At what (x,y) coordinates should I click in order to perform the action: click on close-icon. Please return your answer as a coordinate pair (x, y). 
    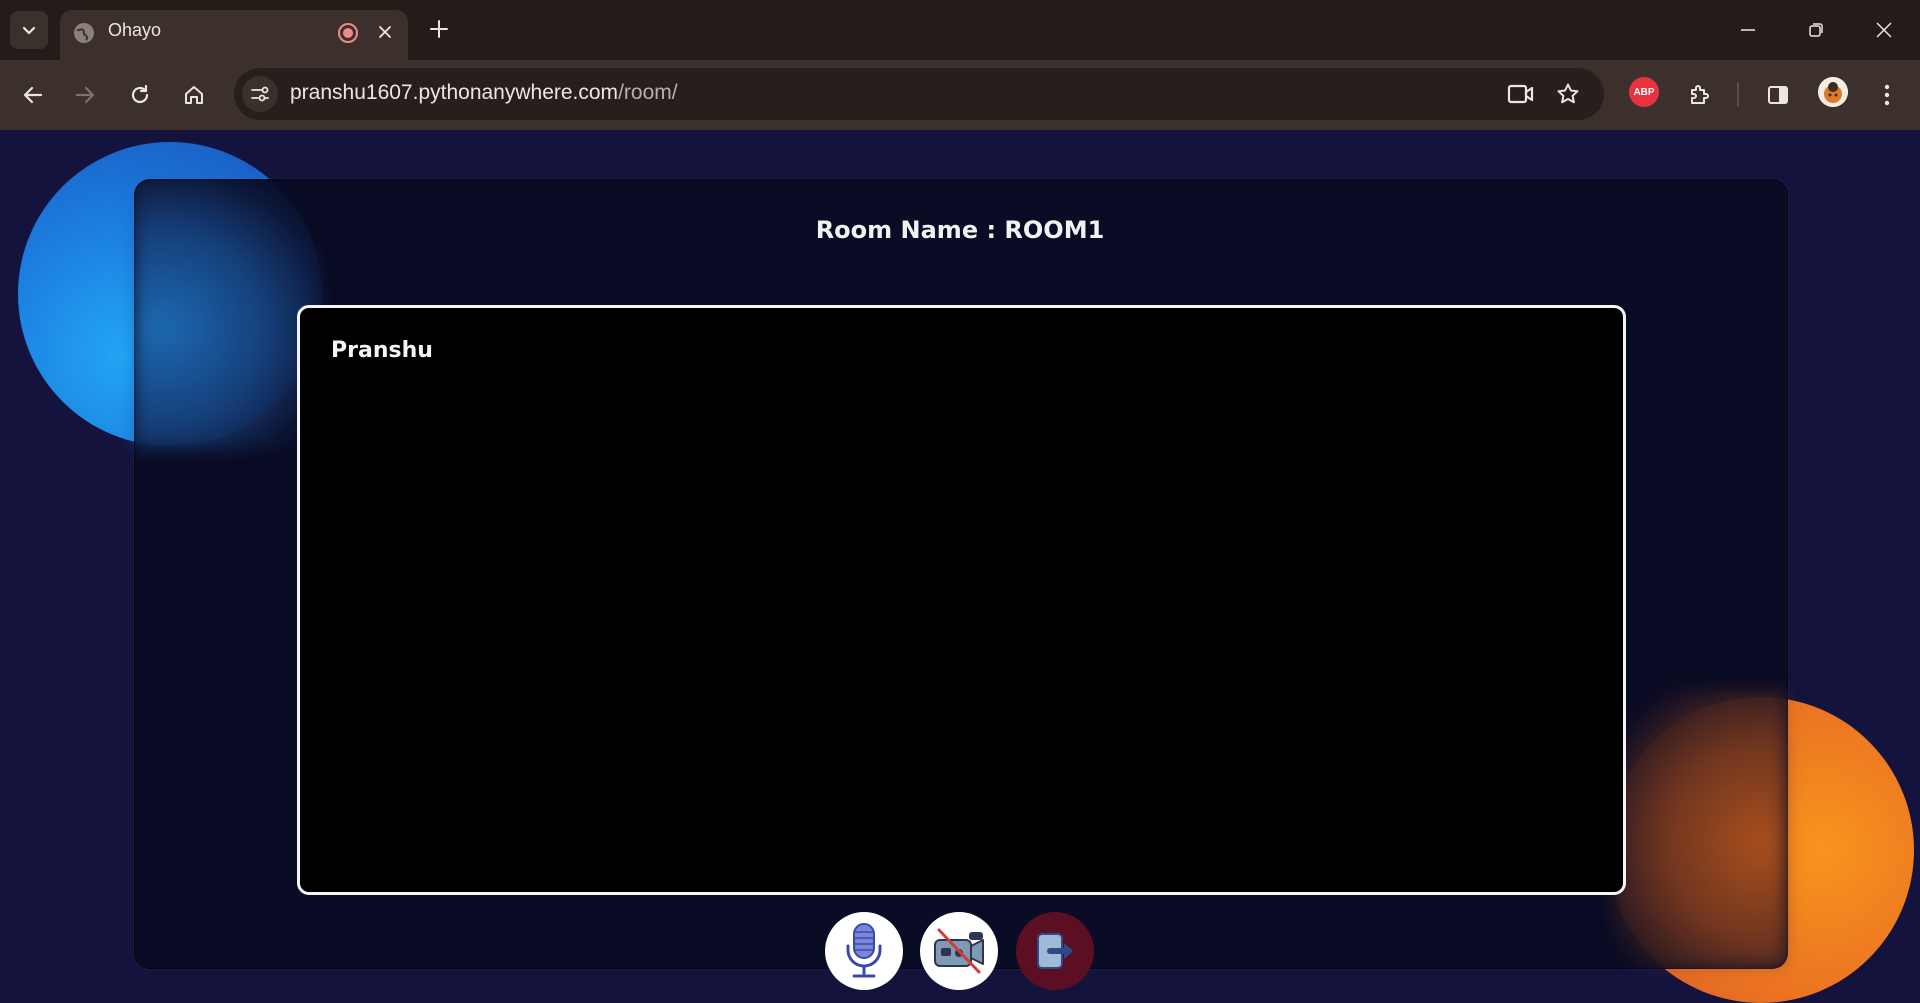
    Looking at the image, I should click on (385, 32).